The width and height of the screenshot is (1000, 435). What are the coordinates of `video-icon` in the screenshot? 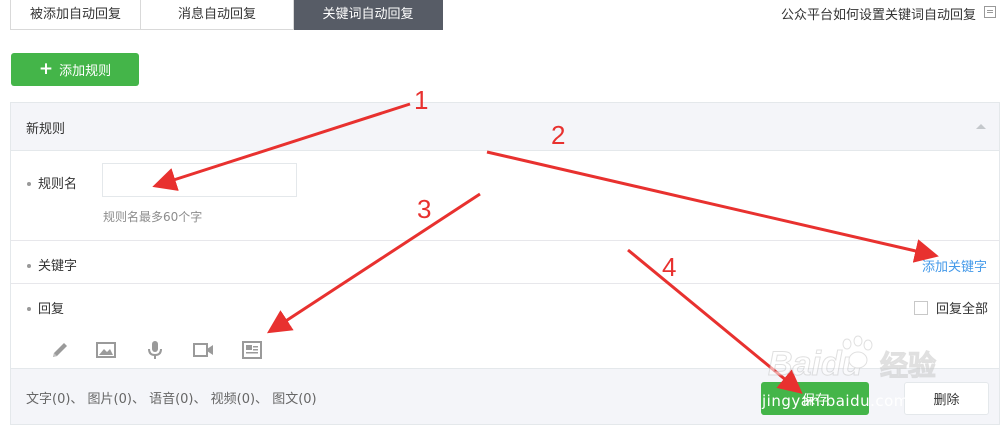 It's located at (203, 350).